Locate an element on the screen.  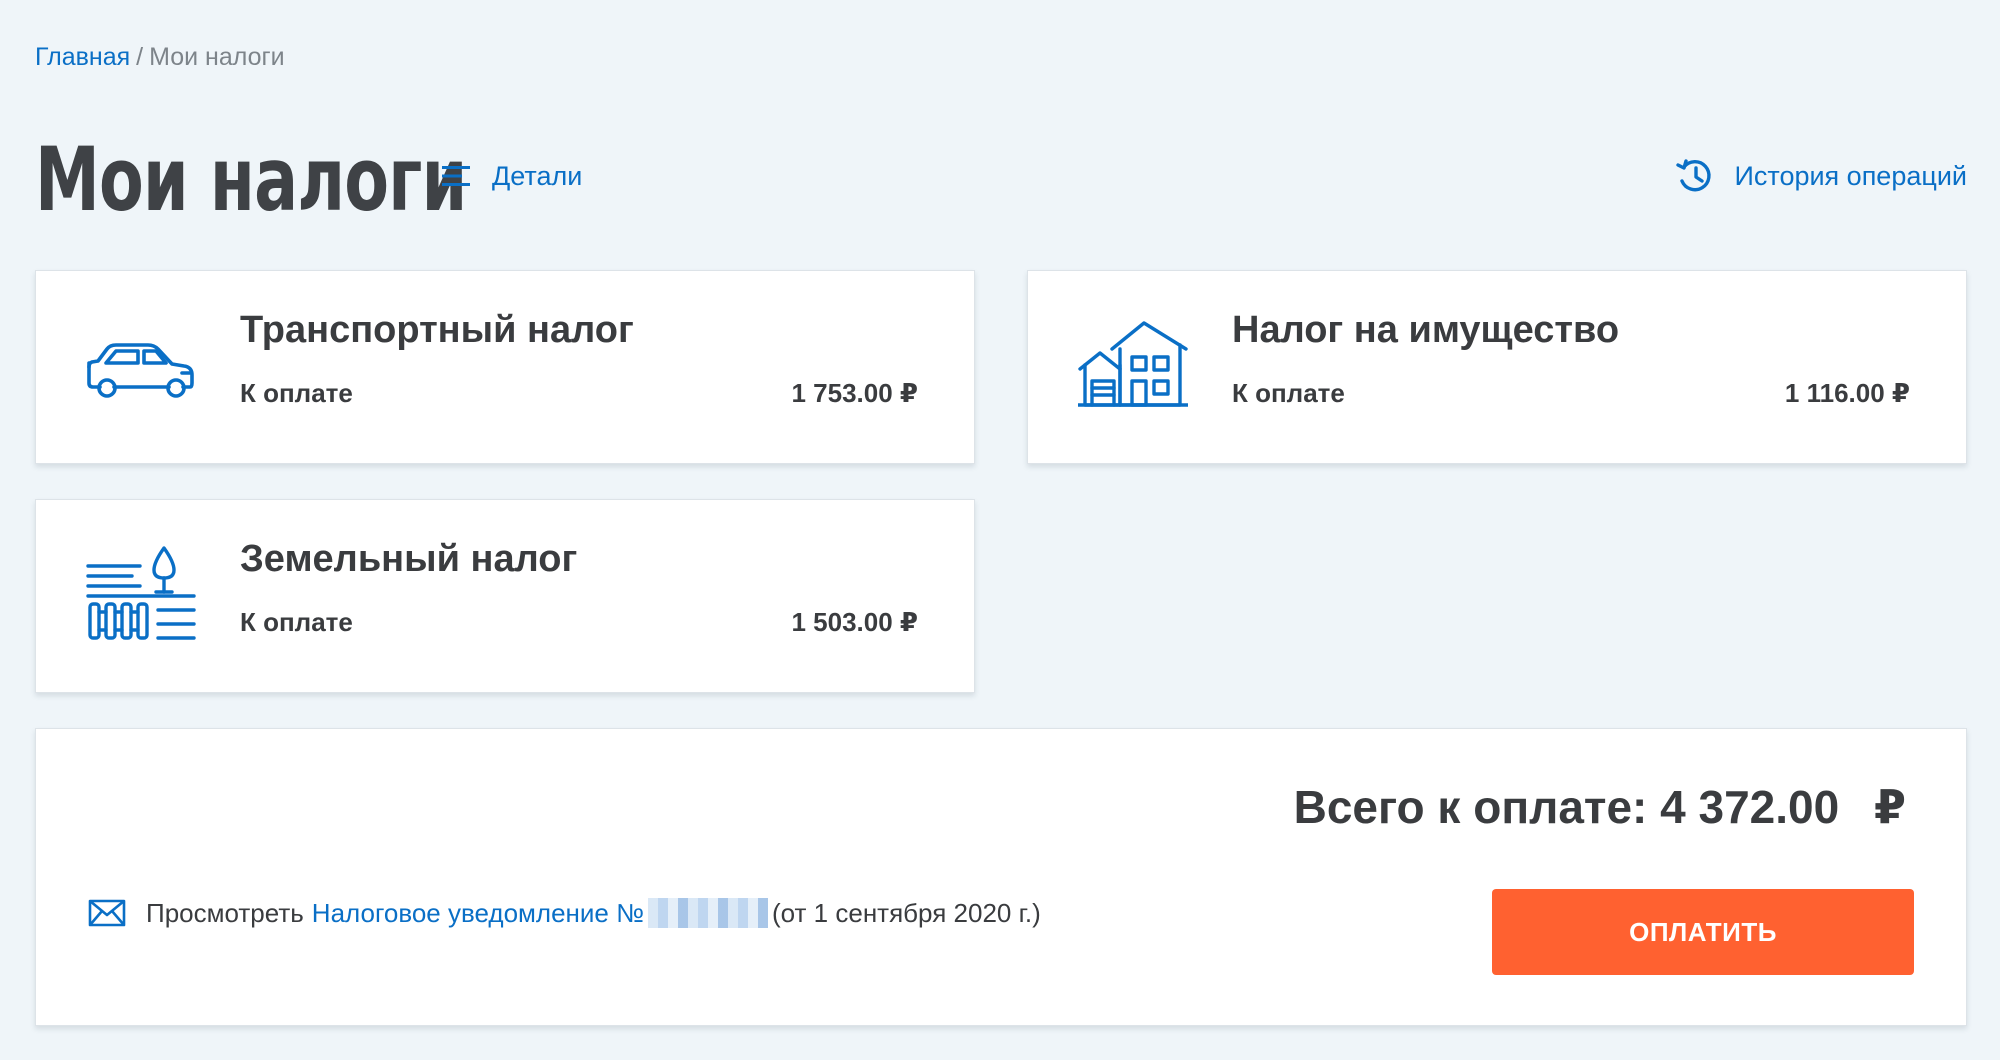
land-plot-icon is located at coordinates (141, 593).